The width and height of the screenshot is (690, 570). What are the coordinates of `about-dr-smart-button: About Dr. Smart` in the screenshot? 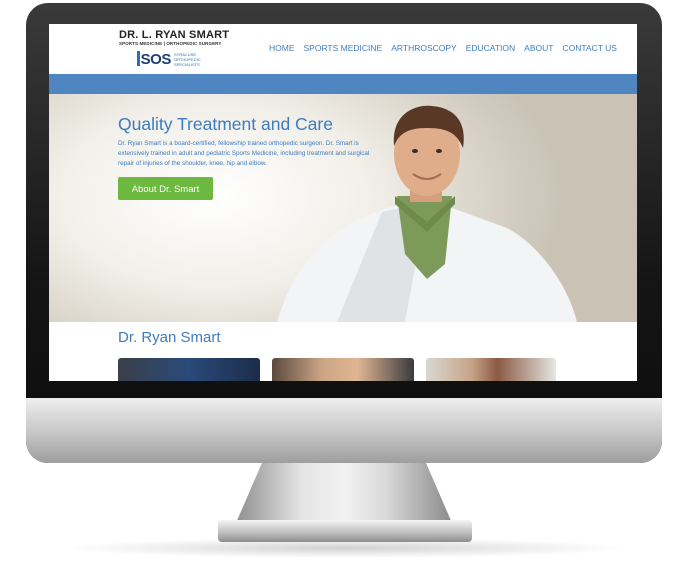 It's located at (165, 188).